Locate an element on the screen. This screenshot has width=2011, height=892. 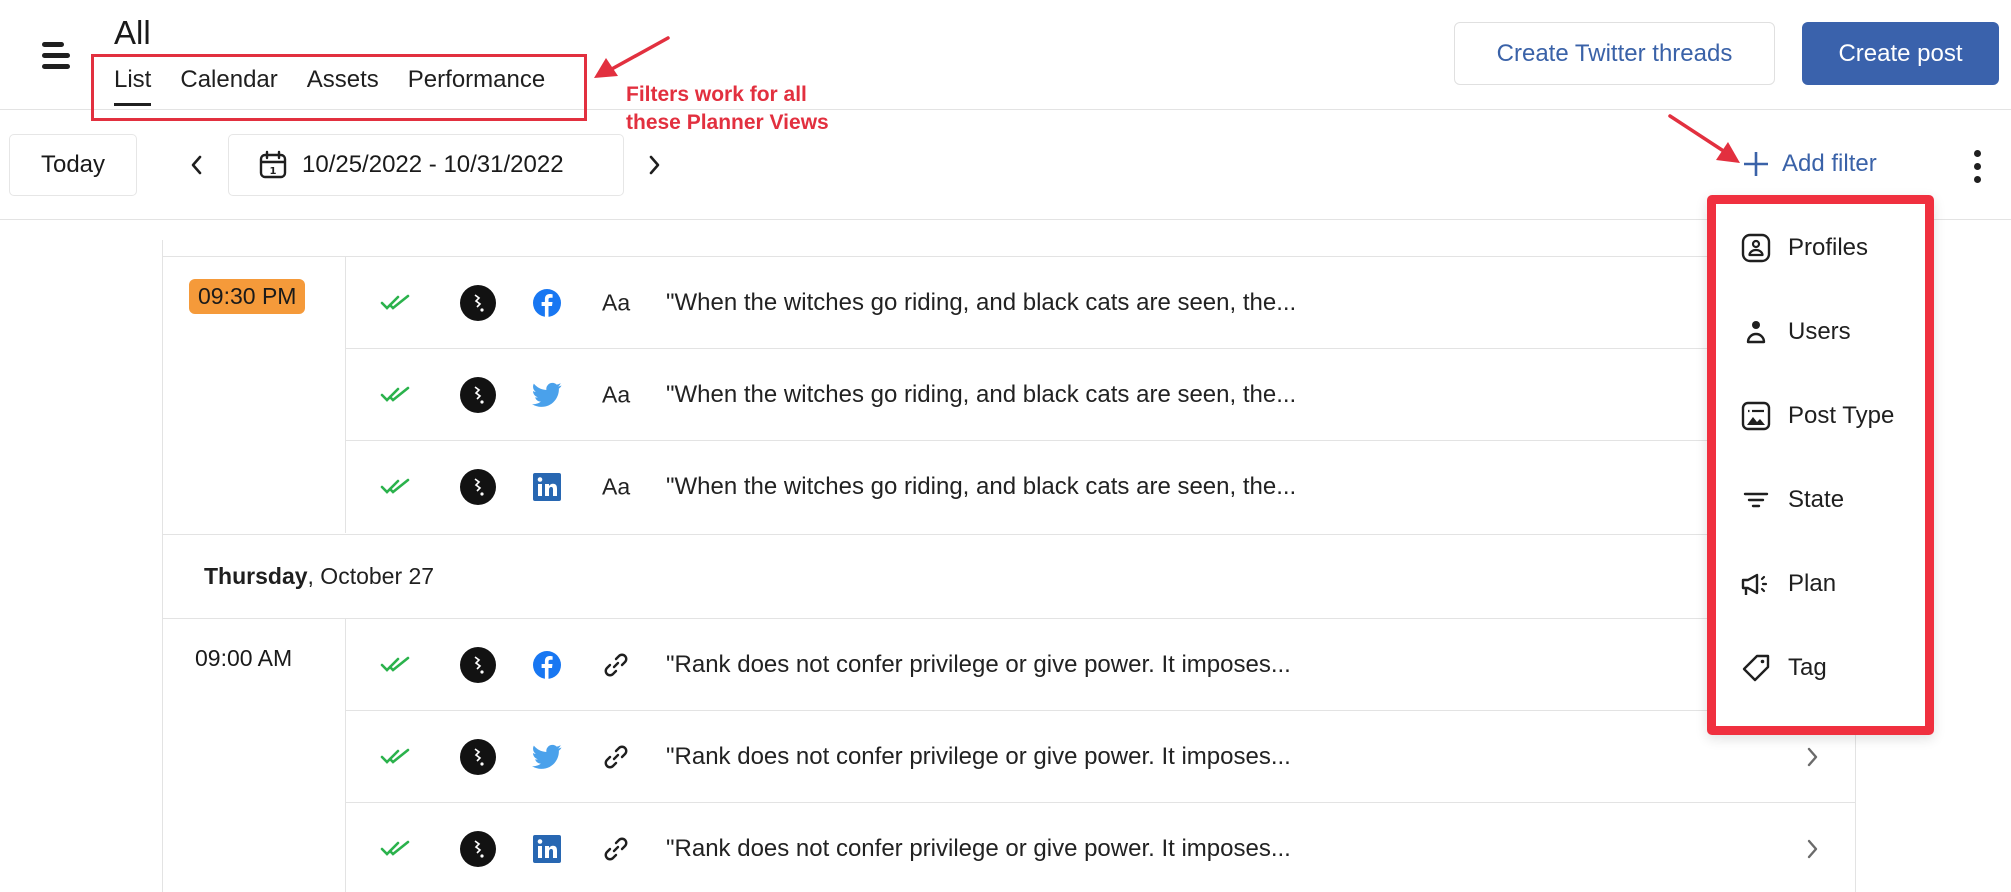
time-label: 09:00 AM is located at coordinates (244, 658).